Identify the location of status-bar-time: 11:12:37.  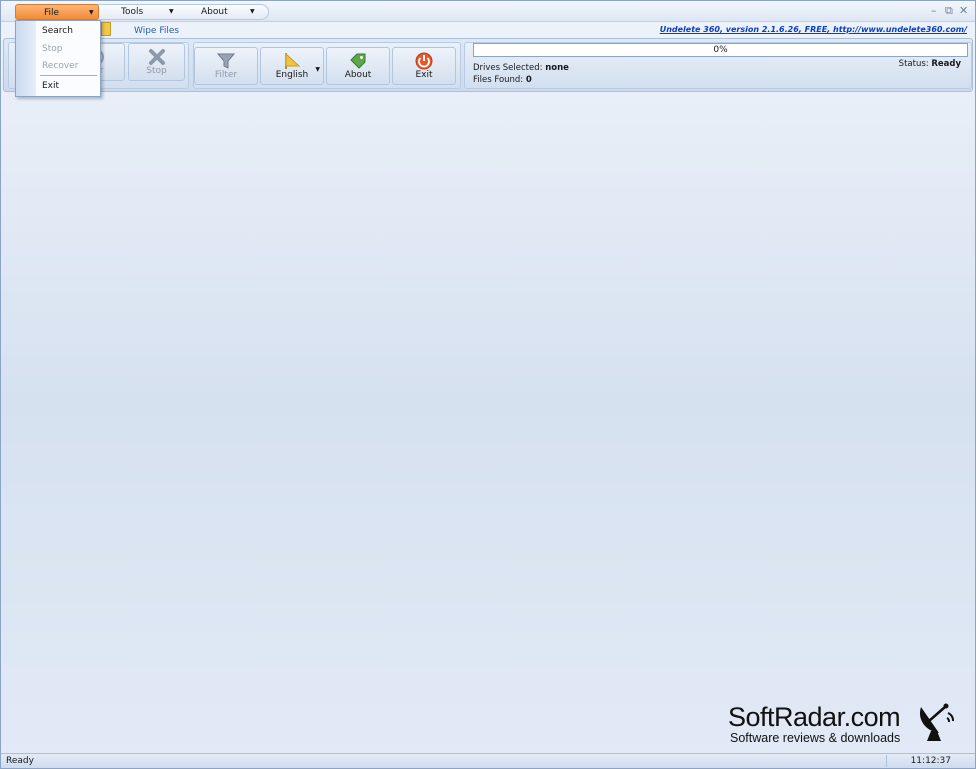
(930, 761).